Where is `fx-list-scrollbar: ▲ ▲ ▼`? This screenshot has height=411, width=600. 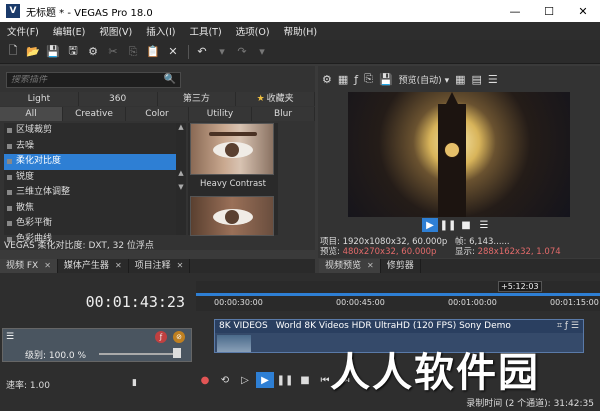
fx-list-scrollbar: ▲ ▲ ▼ is located at coordinates (181, 179).